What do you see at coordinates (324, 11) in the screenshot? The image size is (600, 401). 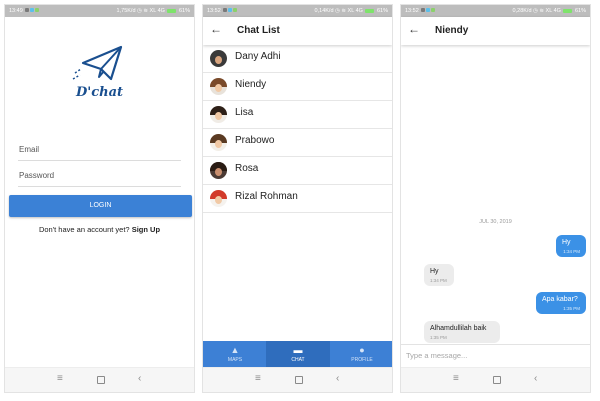 I see `network-speed: 0,14K/d` at bounding box center [324, 11].